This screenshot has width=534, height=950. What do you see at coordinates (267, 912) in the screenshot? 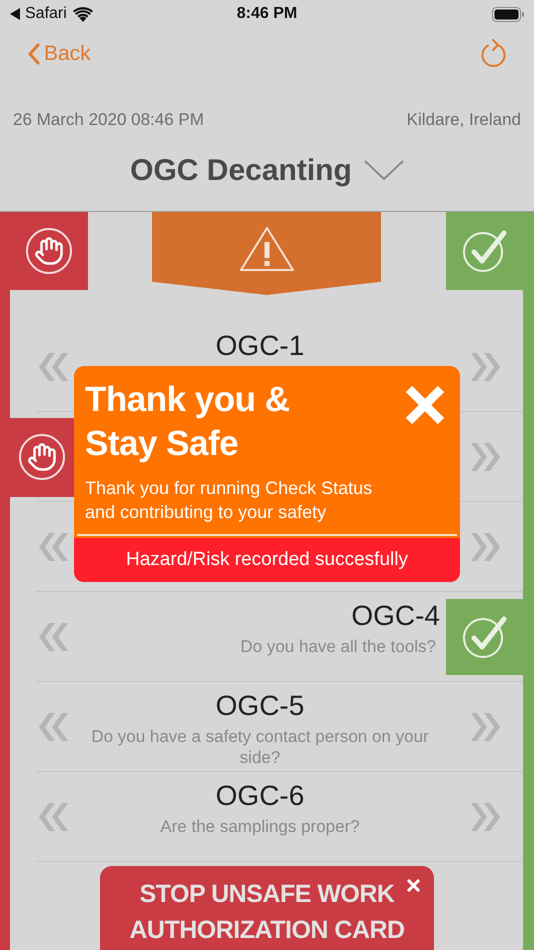
I see `stop-card-text: STOP UNSAFE WORK AUTHORIZATION CARD` at bounding box center [267, 912].